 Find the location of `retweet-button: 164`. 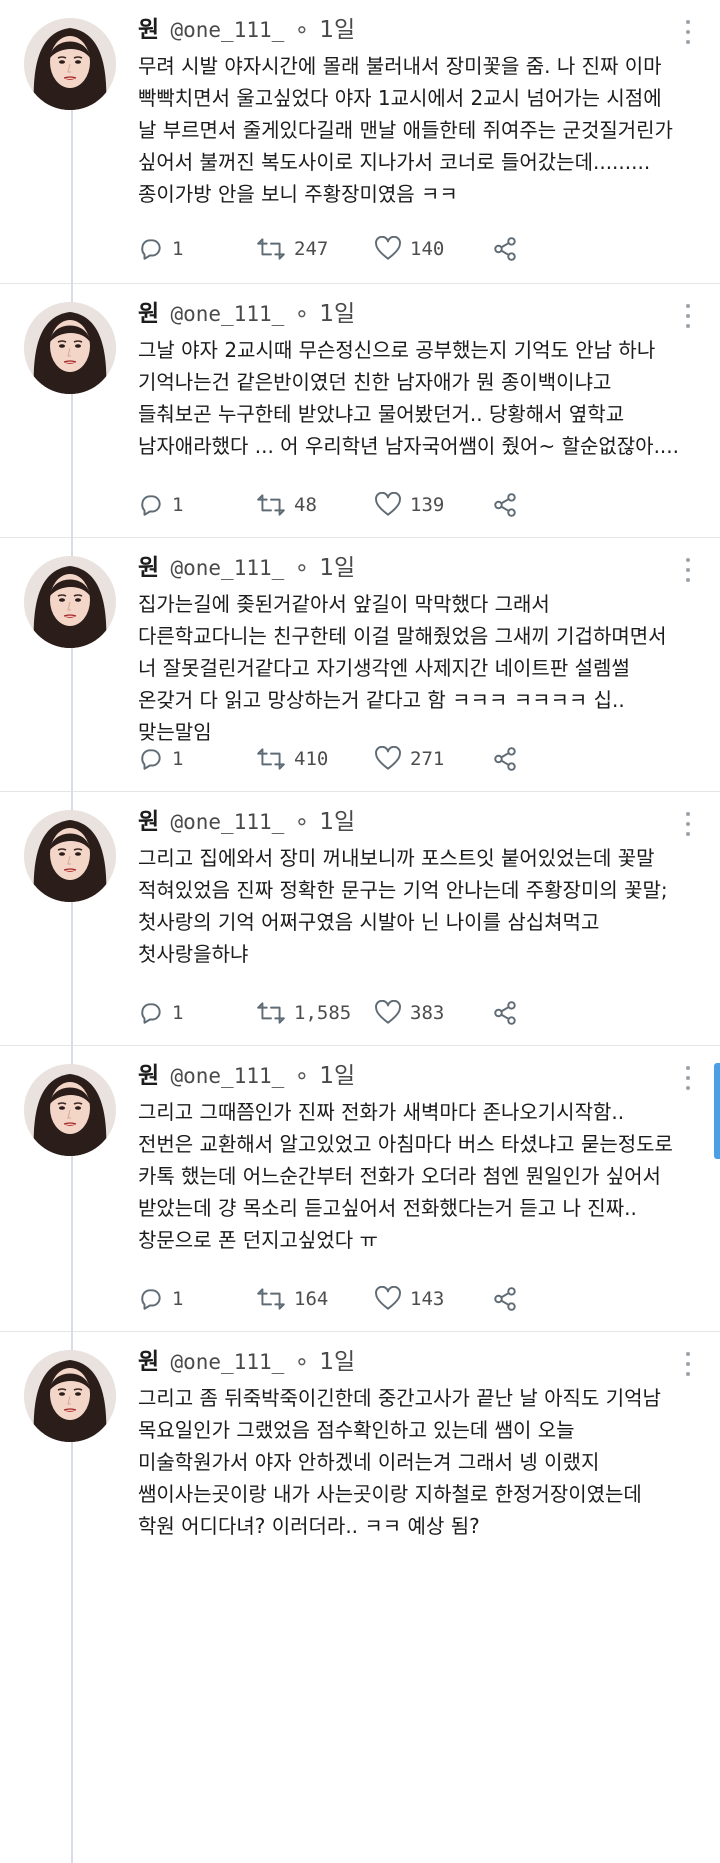

retweet-button: 164 is located at coordinates (315, 1299).